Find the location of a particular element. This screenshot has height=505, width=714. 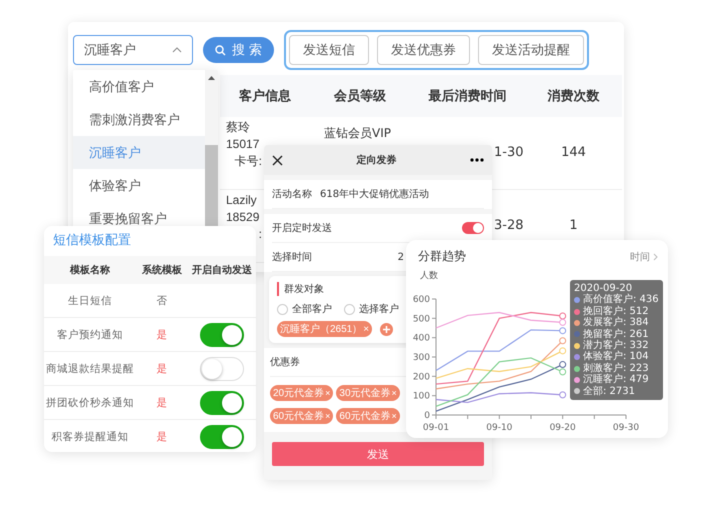

field-label: 选择时间 is located at coordinates (292, 257).